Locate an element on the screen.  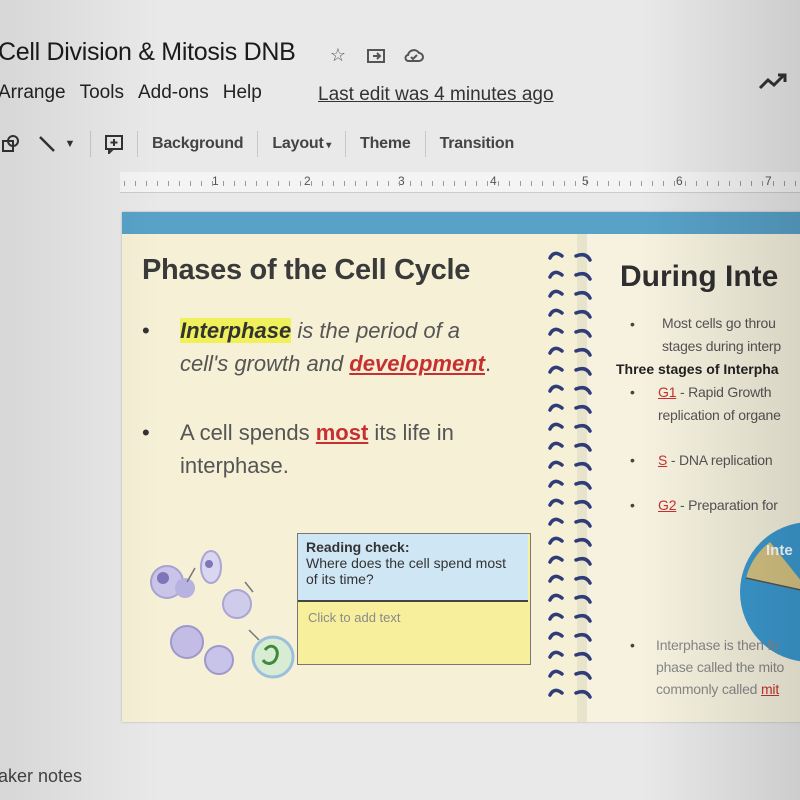
layout-button: Layout ▾ is located at coordinates (301, 144).